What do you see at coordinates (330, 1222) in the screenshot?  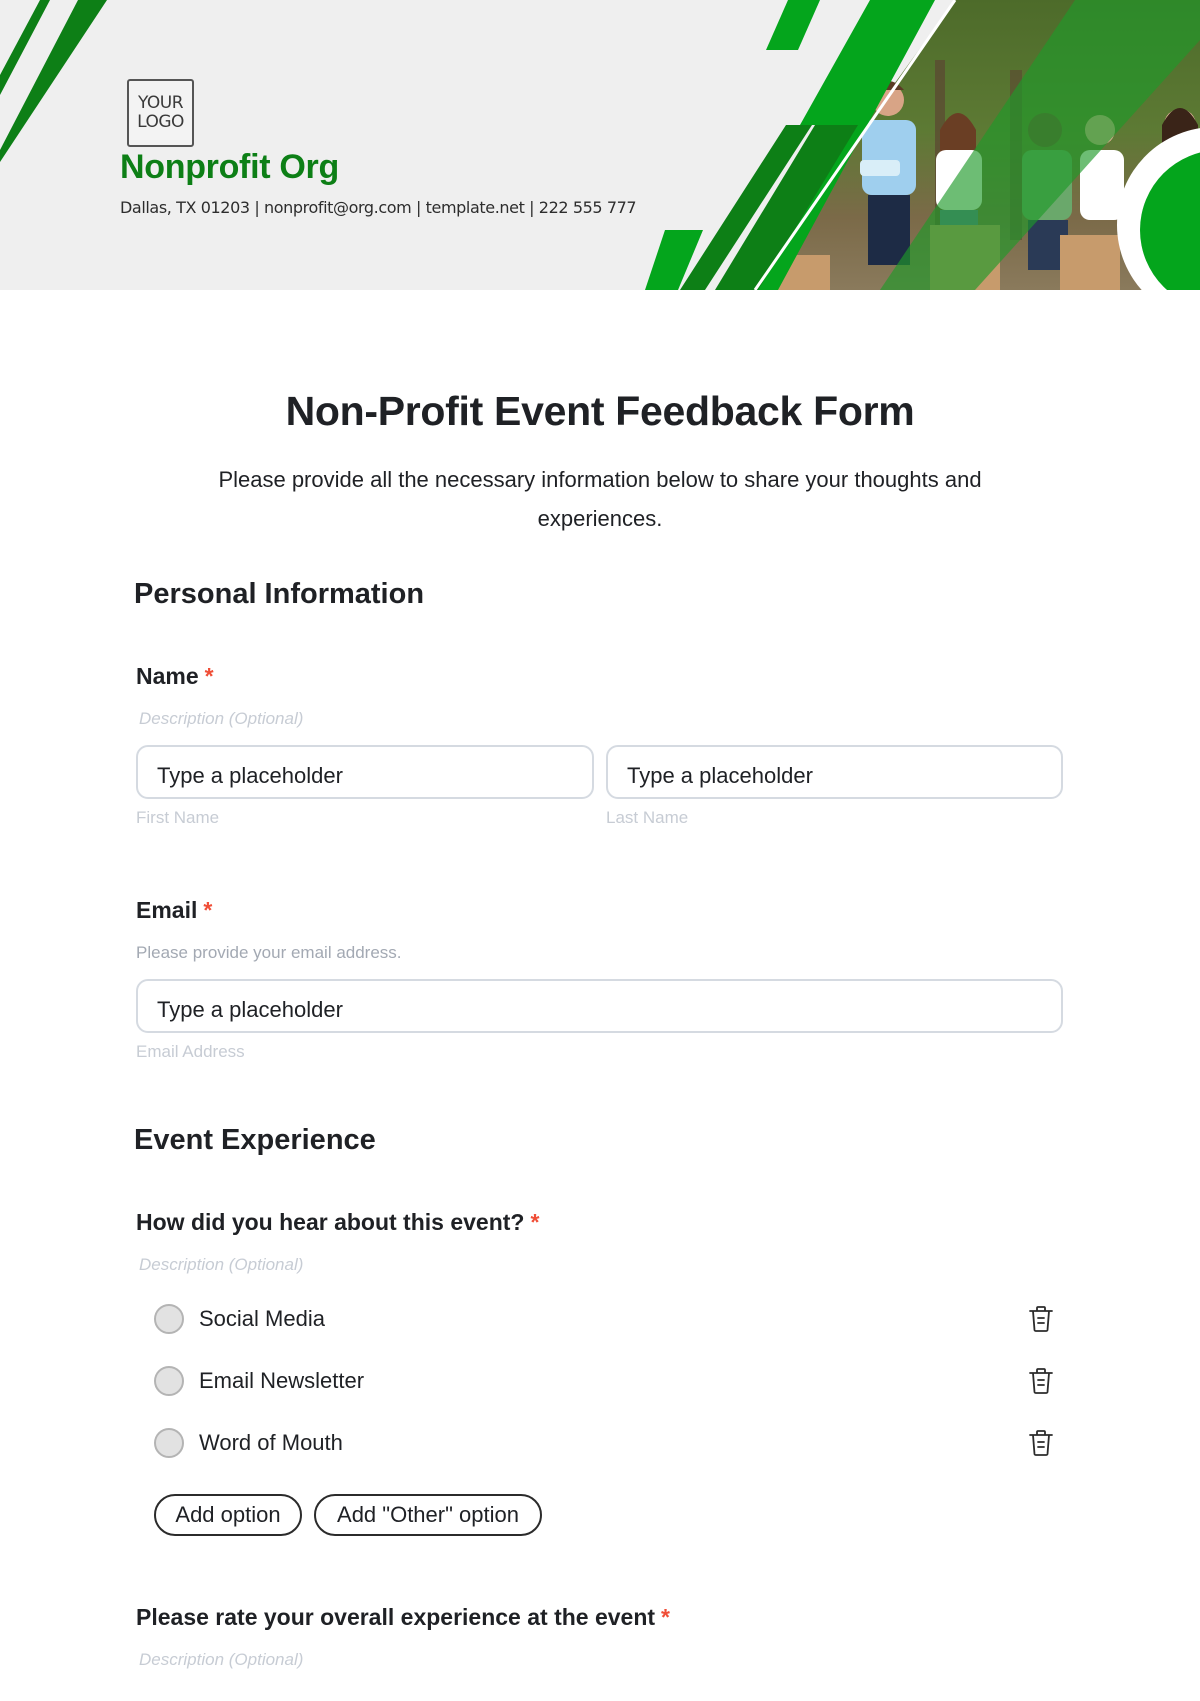 I see `hear-about-label-text: How did you hear about this event?` at bounding box center [330, 1222].